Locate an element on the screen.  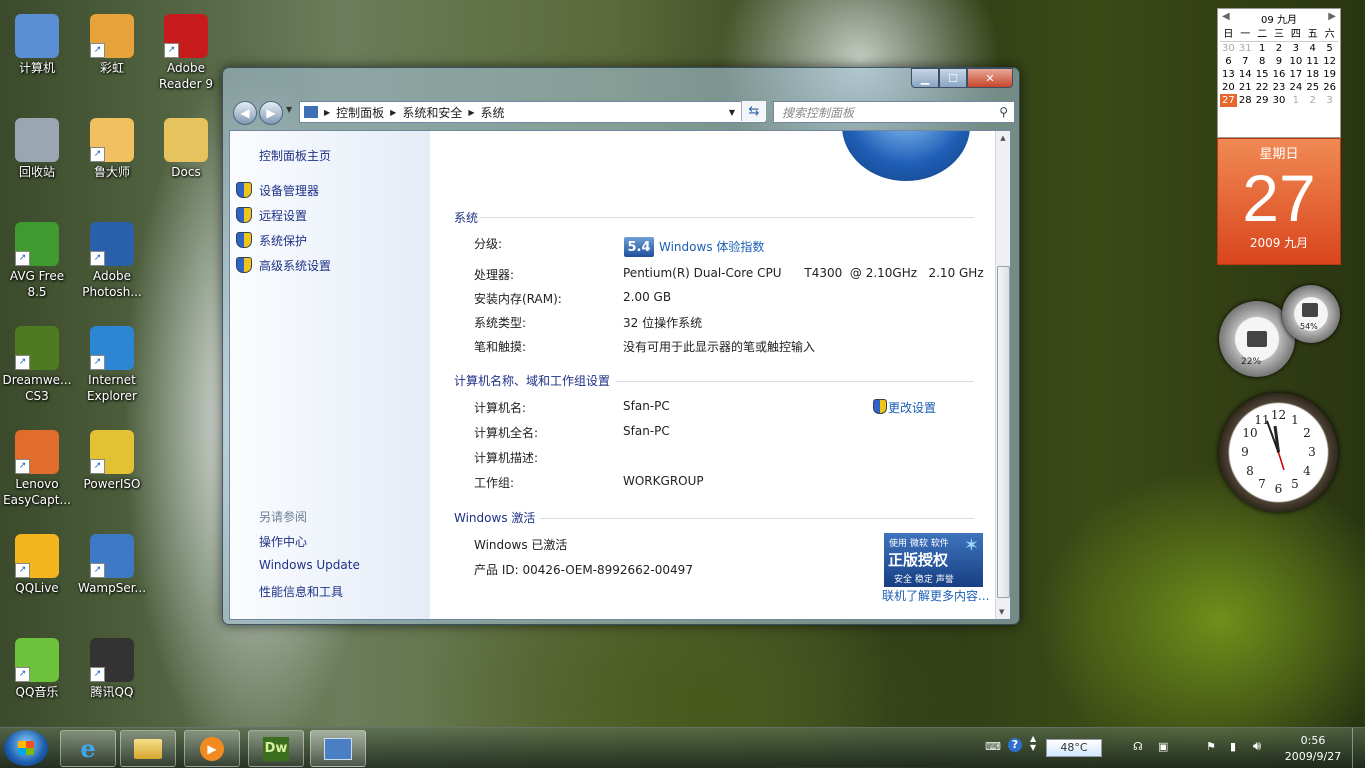
scrollbar-thumb is located at coordinates (1003, 432).